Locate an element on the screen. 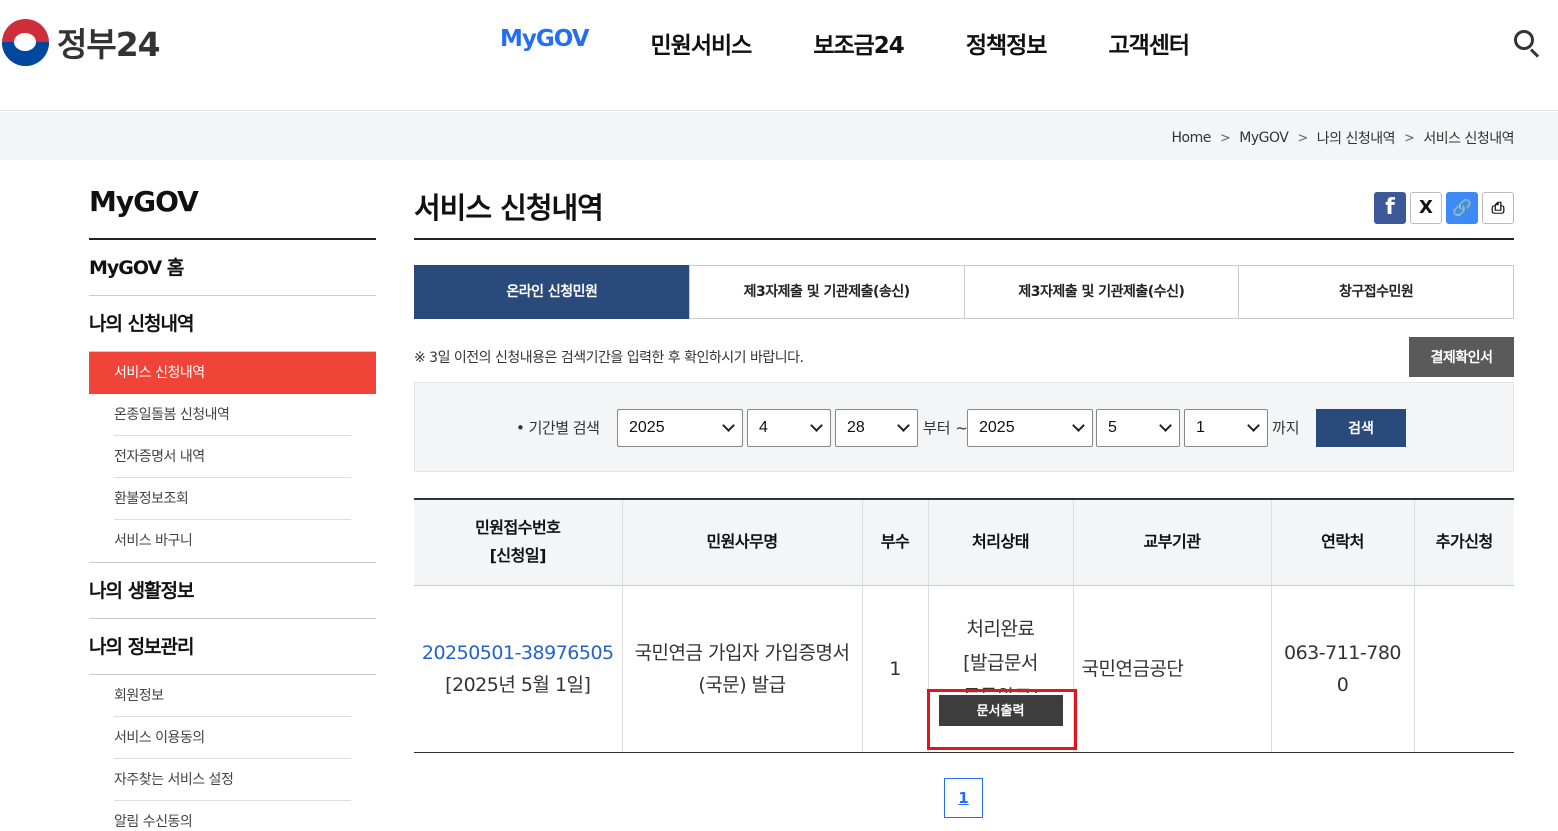 This screenshot has width=1558, height=831. from-day-select: 28 is located at coordinates (876, 428).